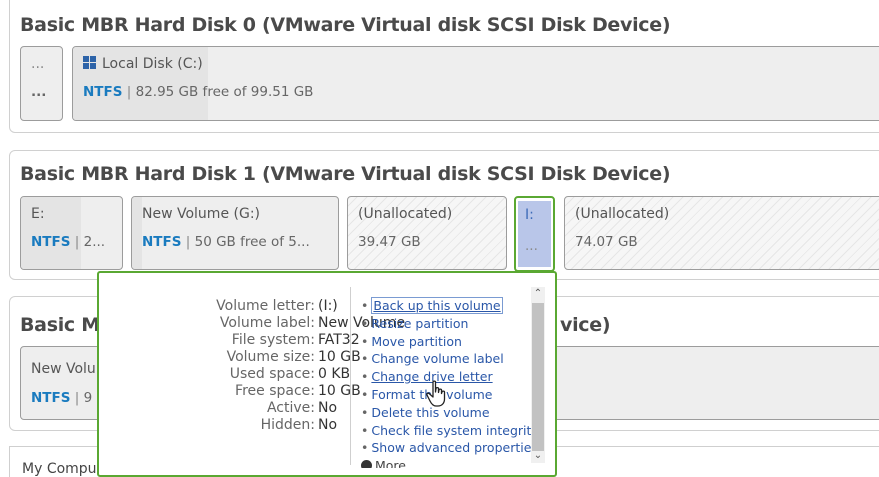 Image resolution: width=879 pixels, height=477 pixels. What do you see at coordinates (450, 306) in the screenshot?
I see `action-back-up-volume: • Back up this volume` at bounding box center [450, 306].